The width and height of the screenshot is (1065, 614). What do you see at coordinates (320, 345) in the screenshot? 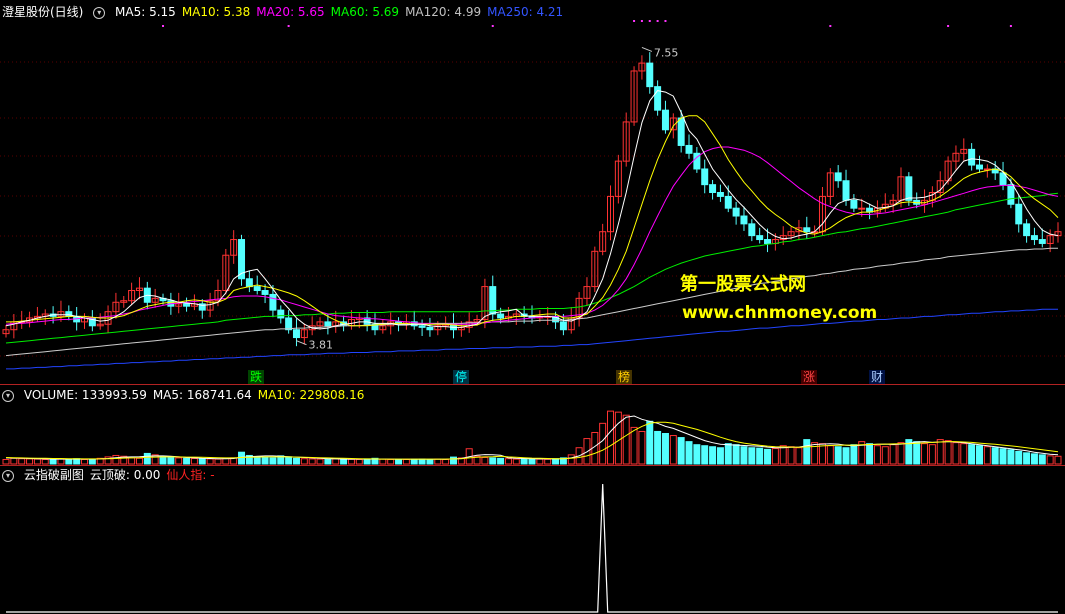
I see `low-label: 3.81` at bounding box center [320, 345].